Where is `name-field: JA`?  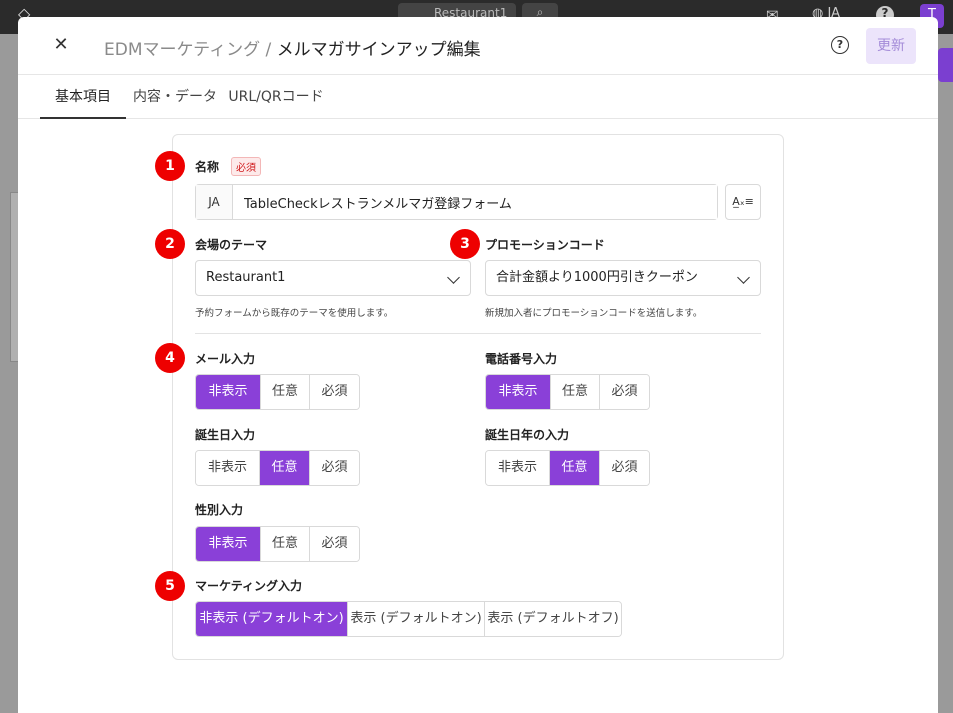
name-field: JA is located at coordinates (456, 202).